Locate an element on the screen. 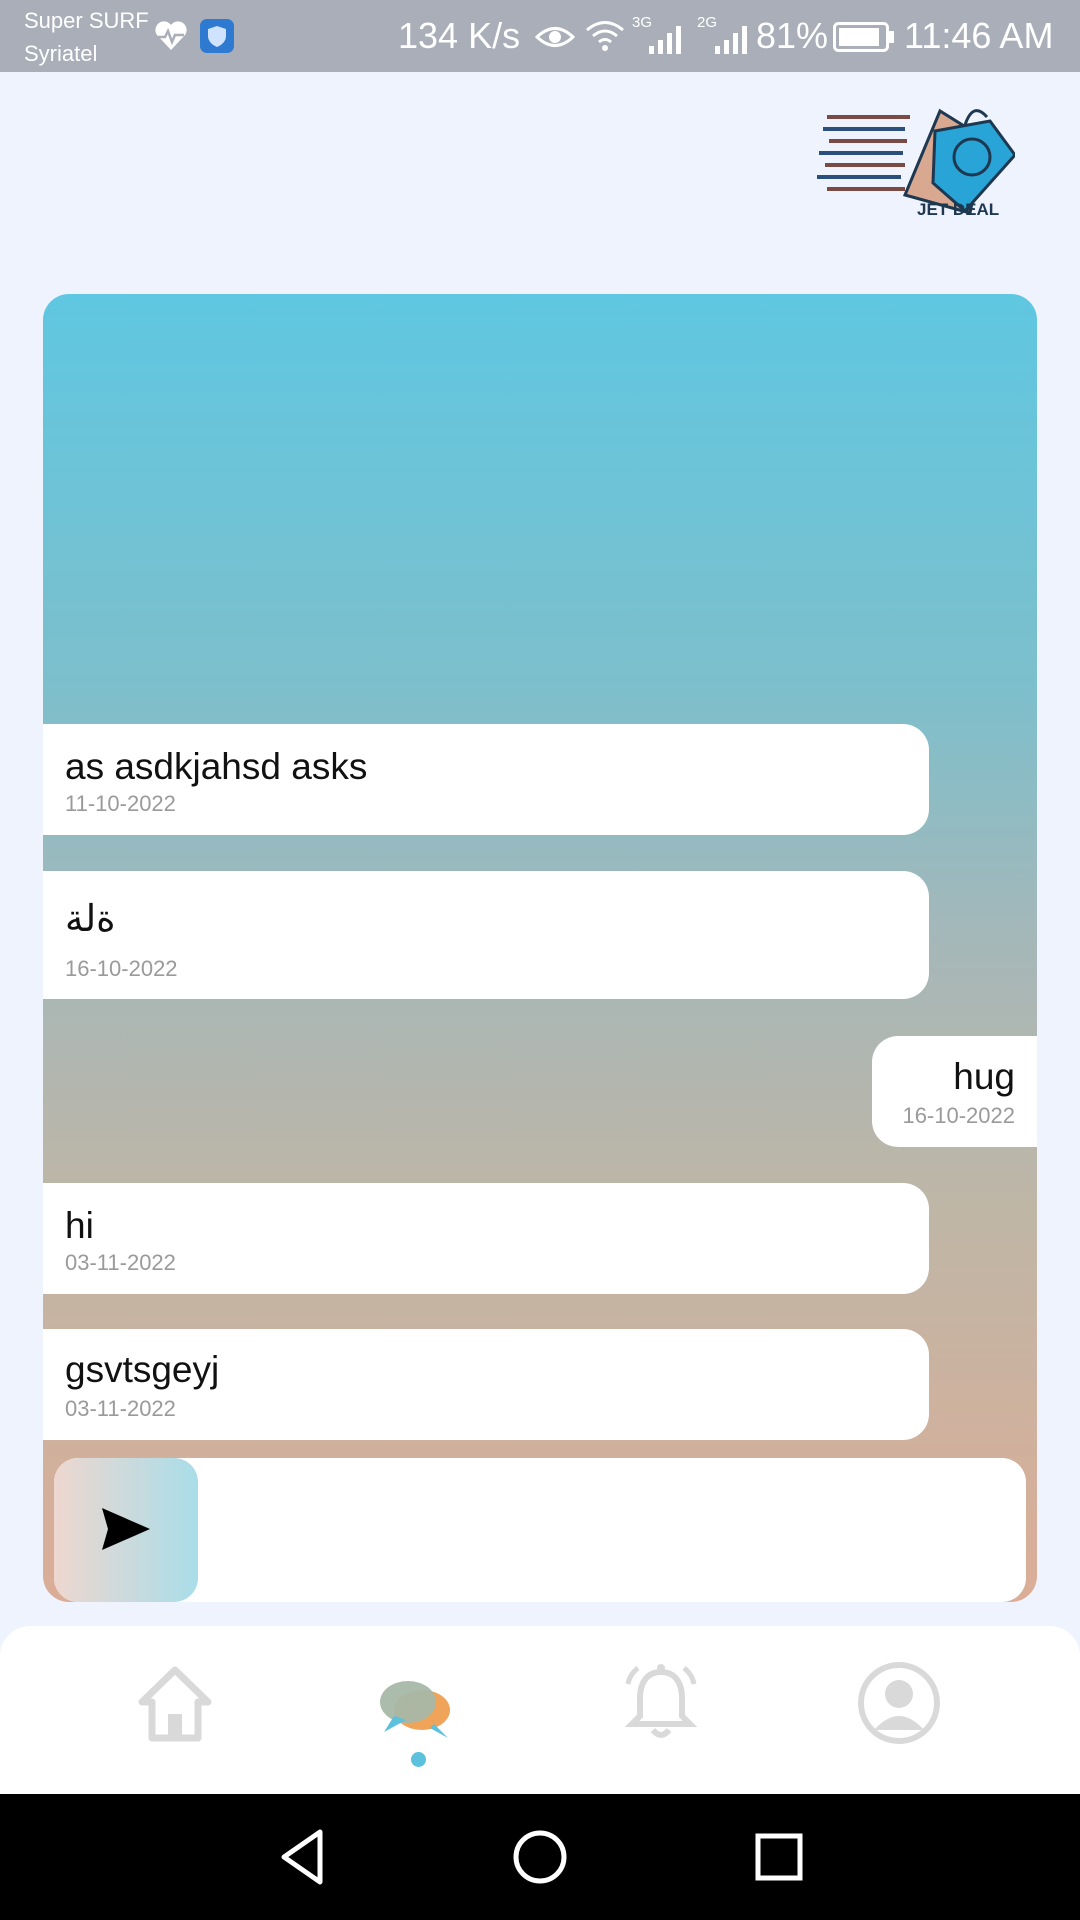  shield-app-icon is located at coordinates (217, 36).